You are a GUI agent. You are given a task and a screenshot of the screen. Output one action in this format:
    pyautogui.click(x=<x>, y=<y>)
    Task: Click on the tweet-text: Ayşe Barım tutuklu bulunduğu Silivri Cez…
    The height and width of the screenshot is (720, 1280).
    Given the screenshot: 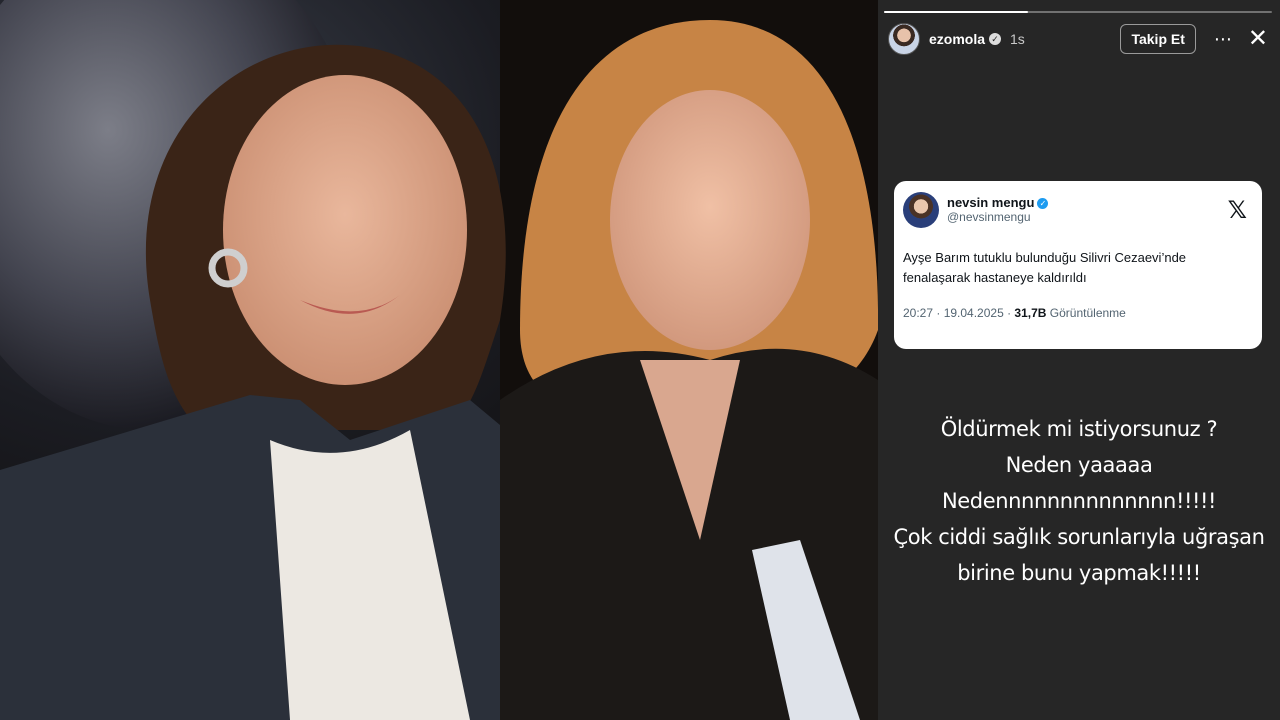 What is the action you would take?
    pyautogui.click(x=1045, y=267)
    